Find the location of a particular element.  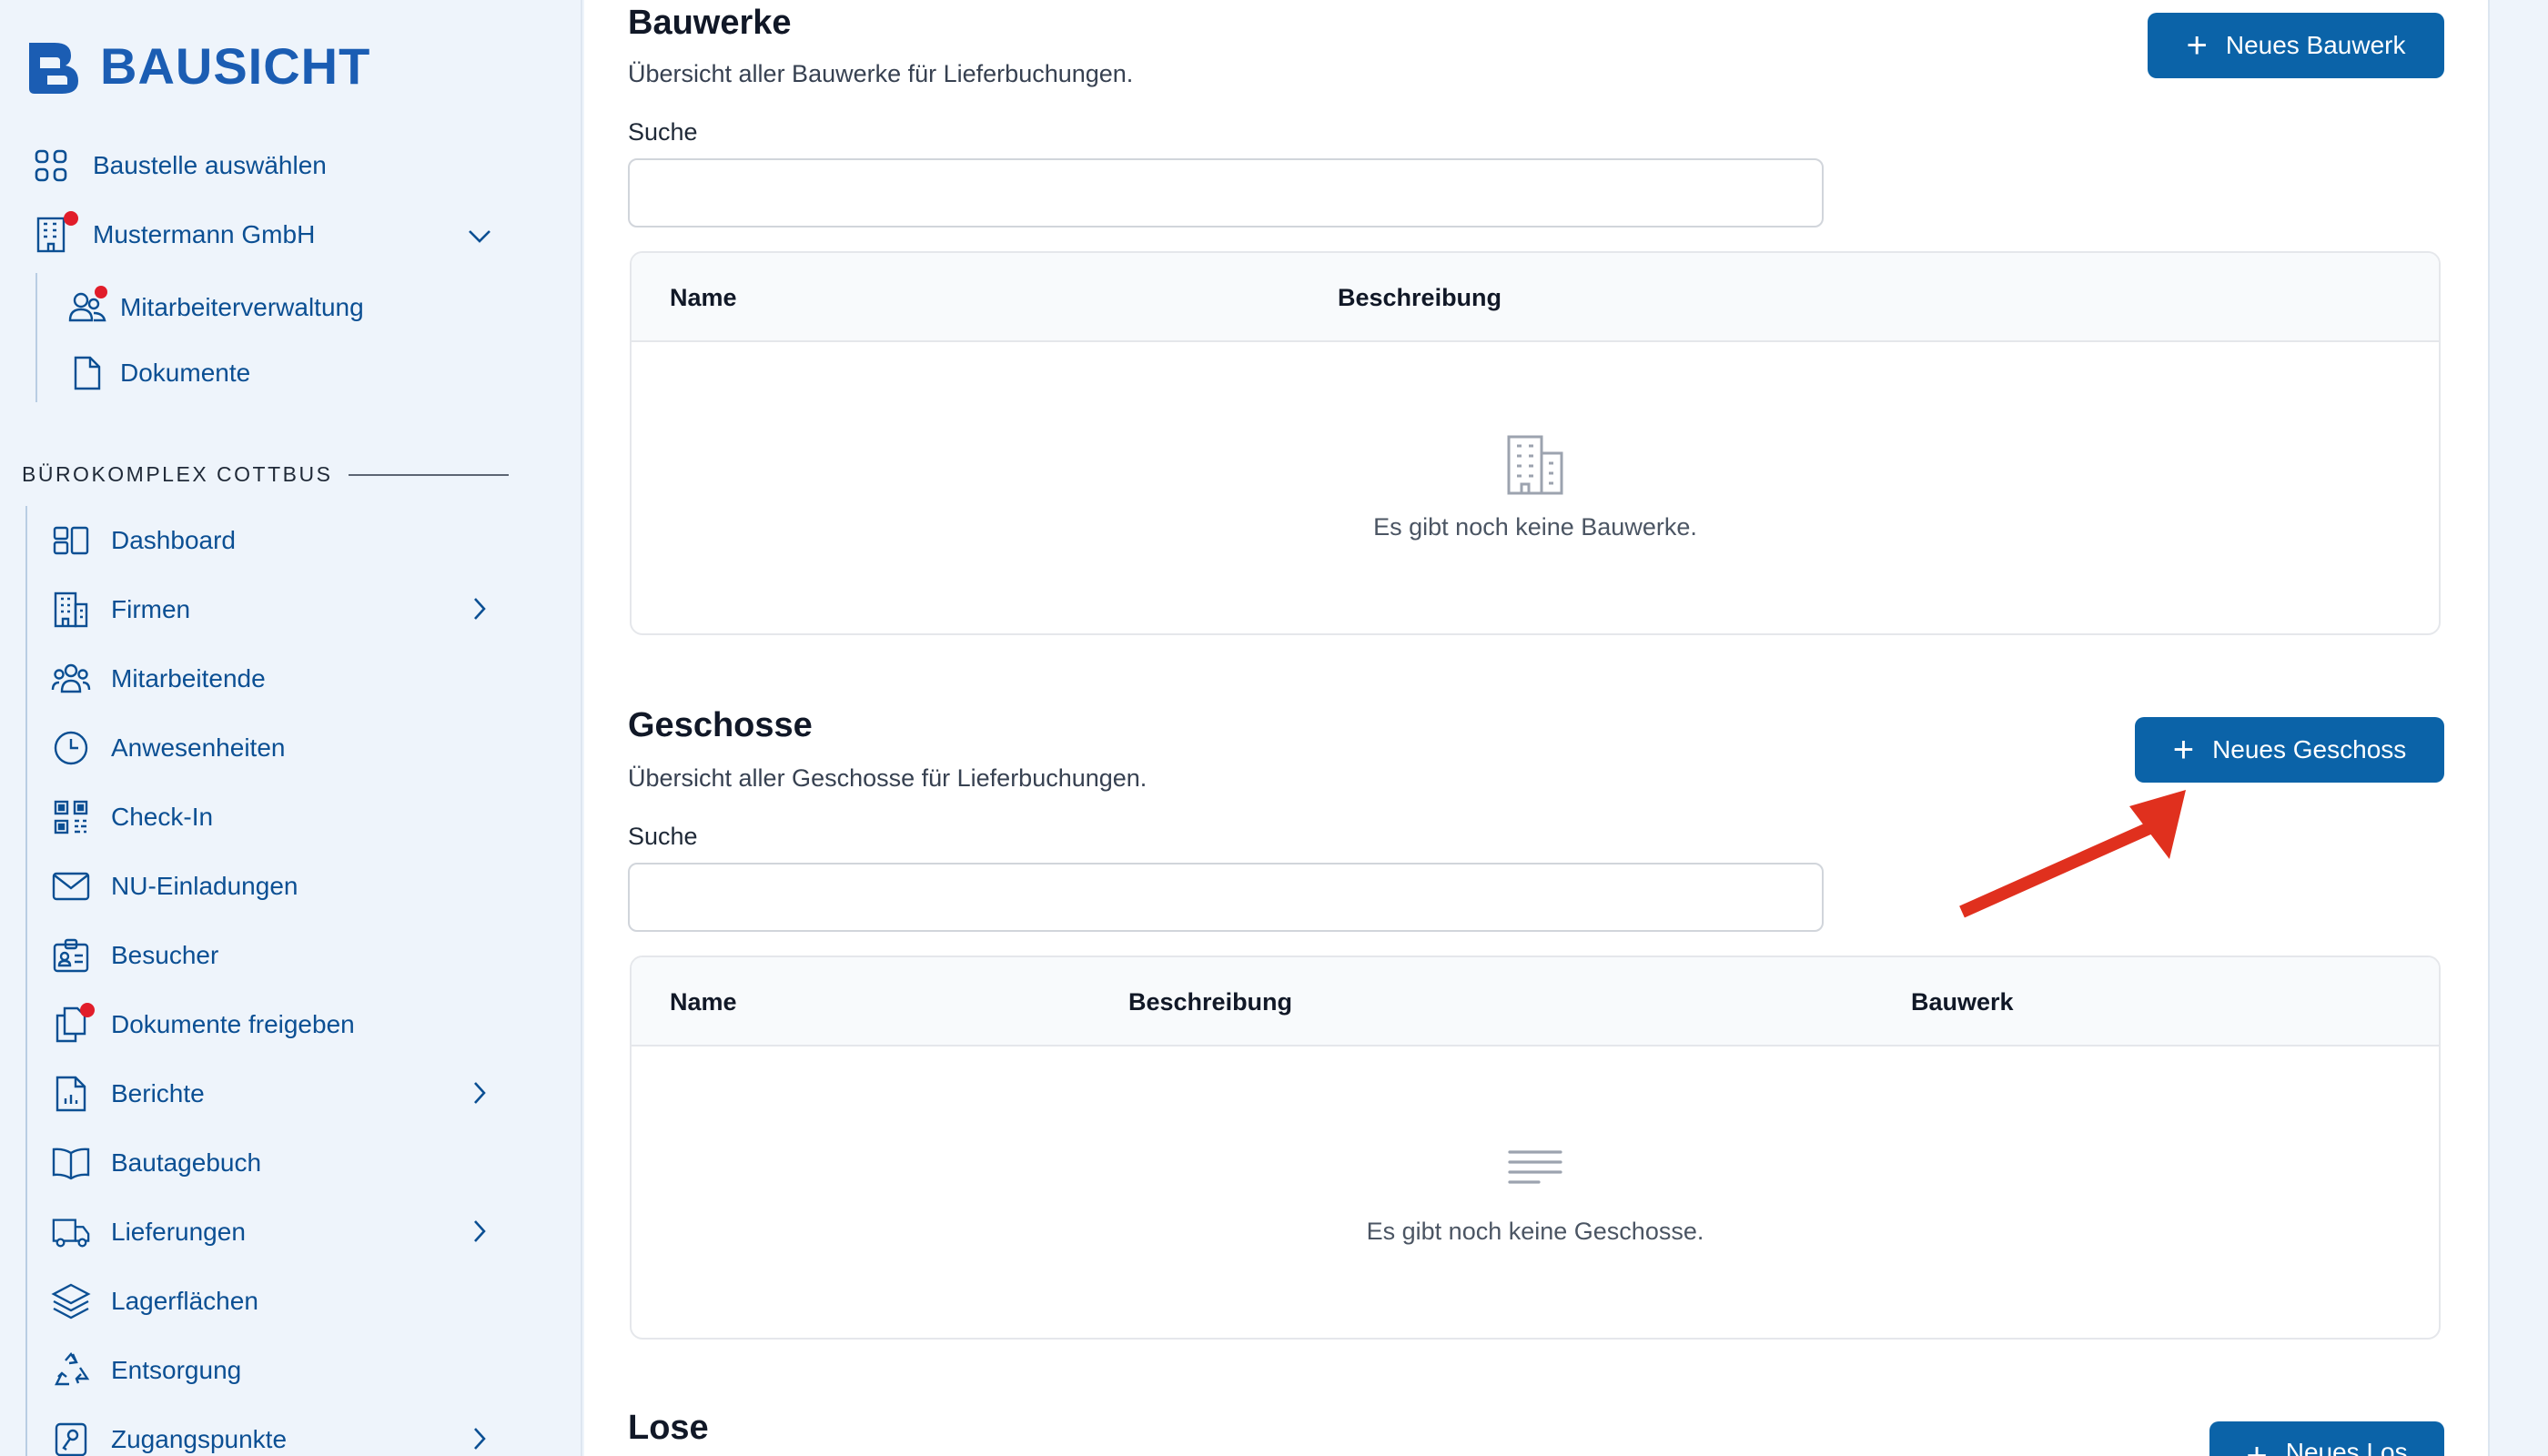

sidebar-item-label: Baustelle auswählen is located at coordinates (210, 165).